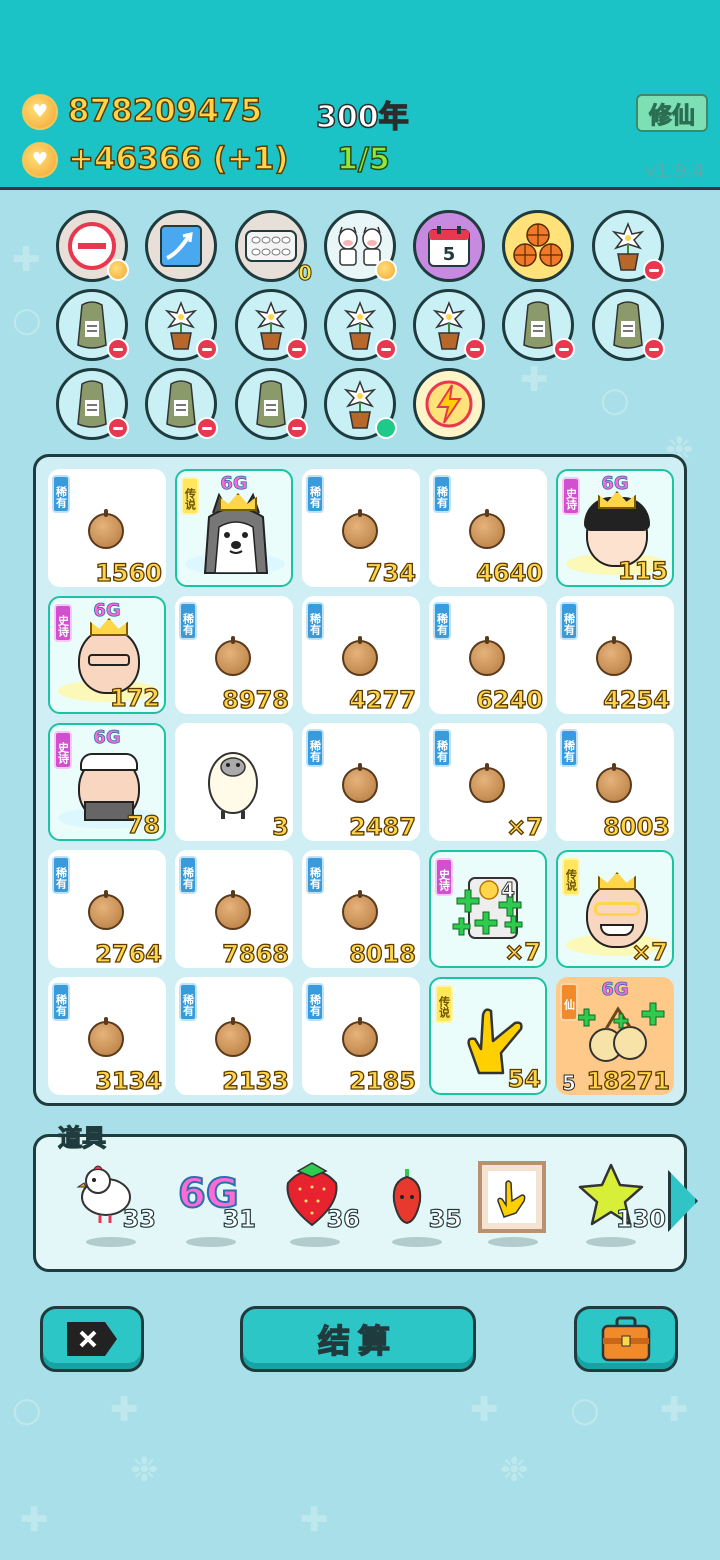  I want to click on cell-count: 8018, so click(383, 953).